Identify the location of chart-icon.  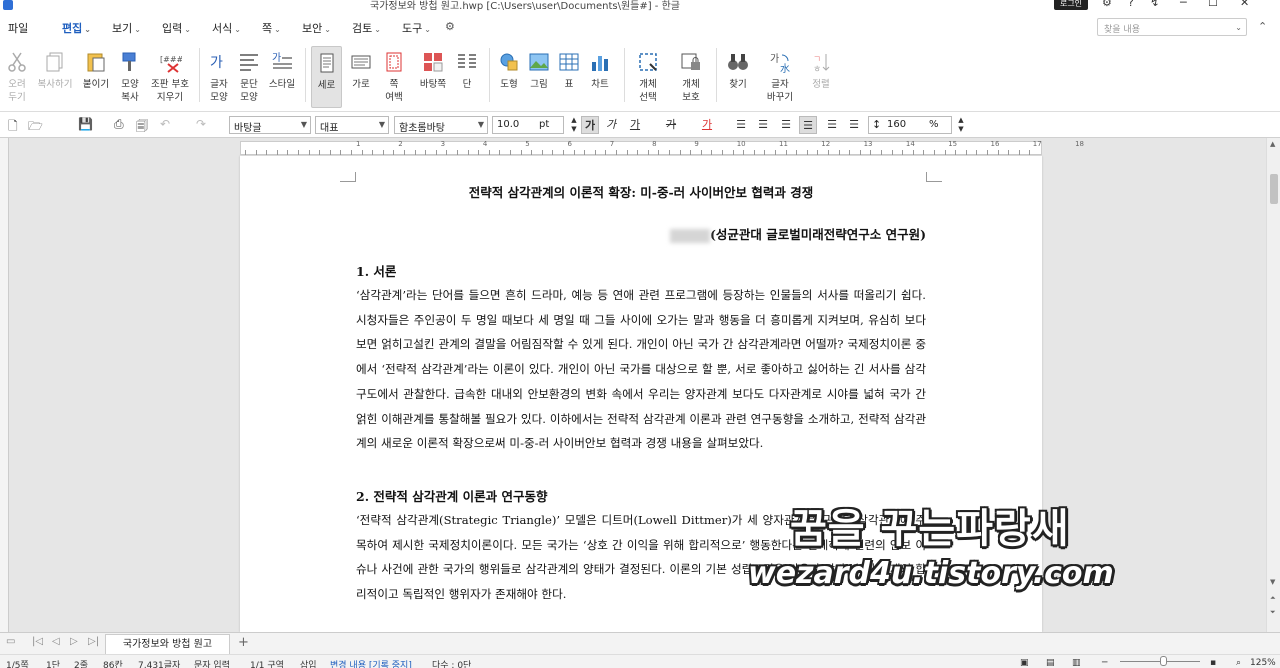
(600, 63).